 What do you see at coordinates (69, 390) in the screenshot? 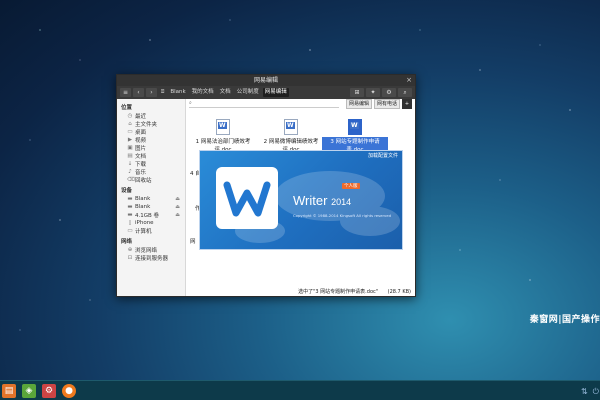
I see `firefox-icon: ●` at bounding box center [69, 390].